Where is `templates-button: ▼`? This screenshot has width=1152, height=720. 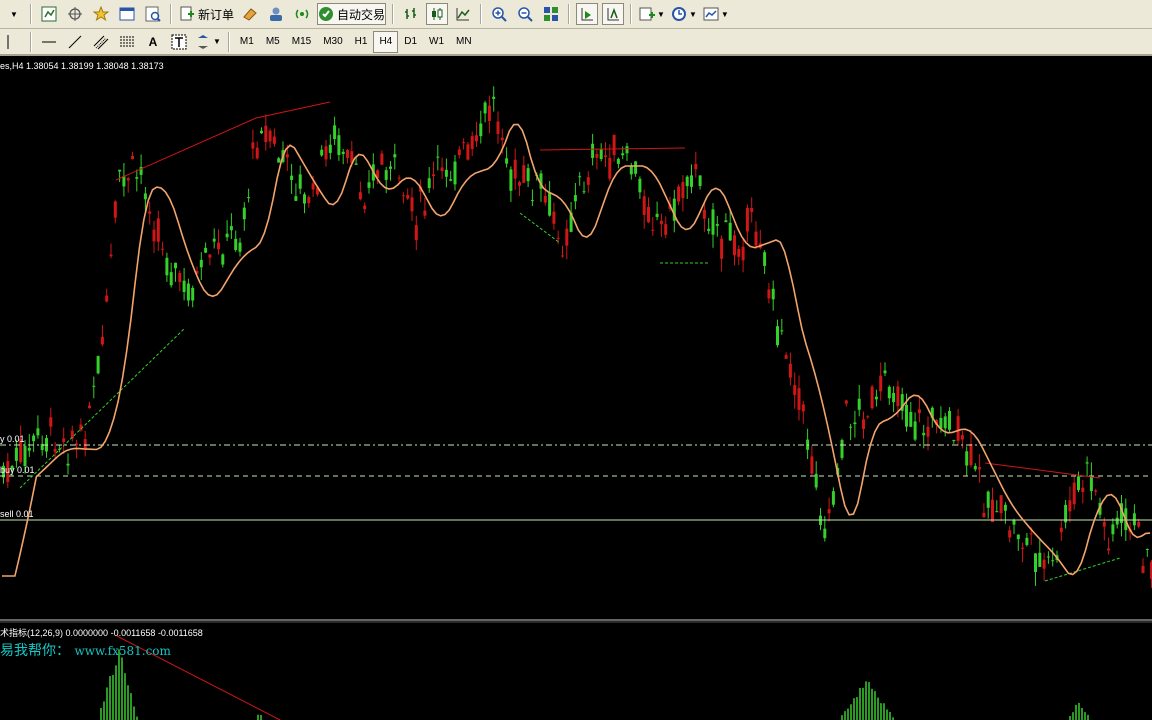
templates-button: ▼ is located at coordinates (716, 14).